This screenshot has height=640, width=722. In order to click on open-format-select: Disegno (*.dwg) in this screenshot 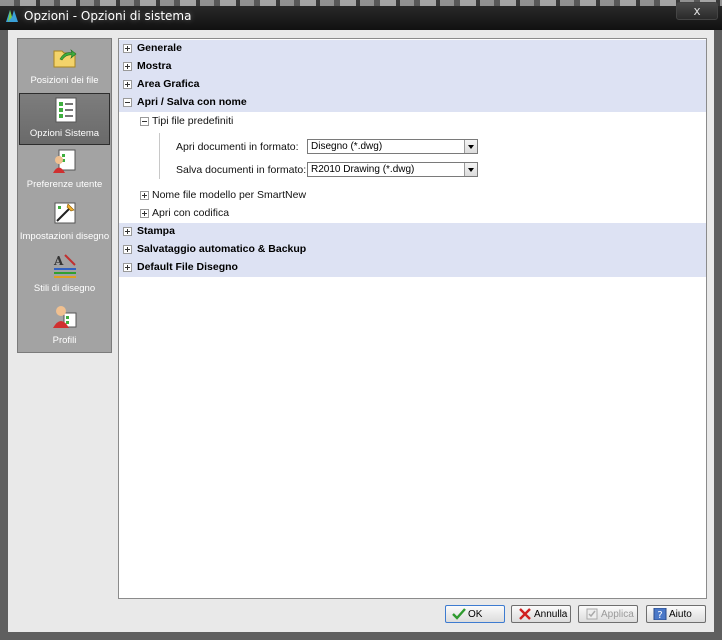, I will do `click(392, 146)`.